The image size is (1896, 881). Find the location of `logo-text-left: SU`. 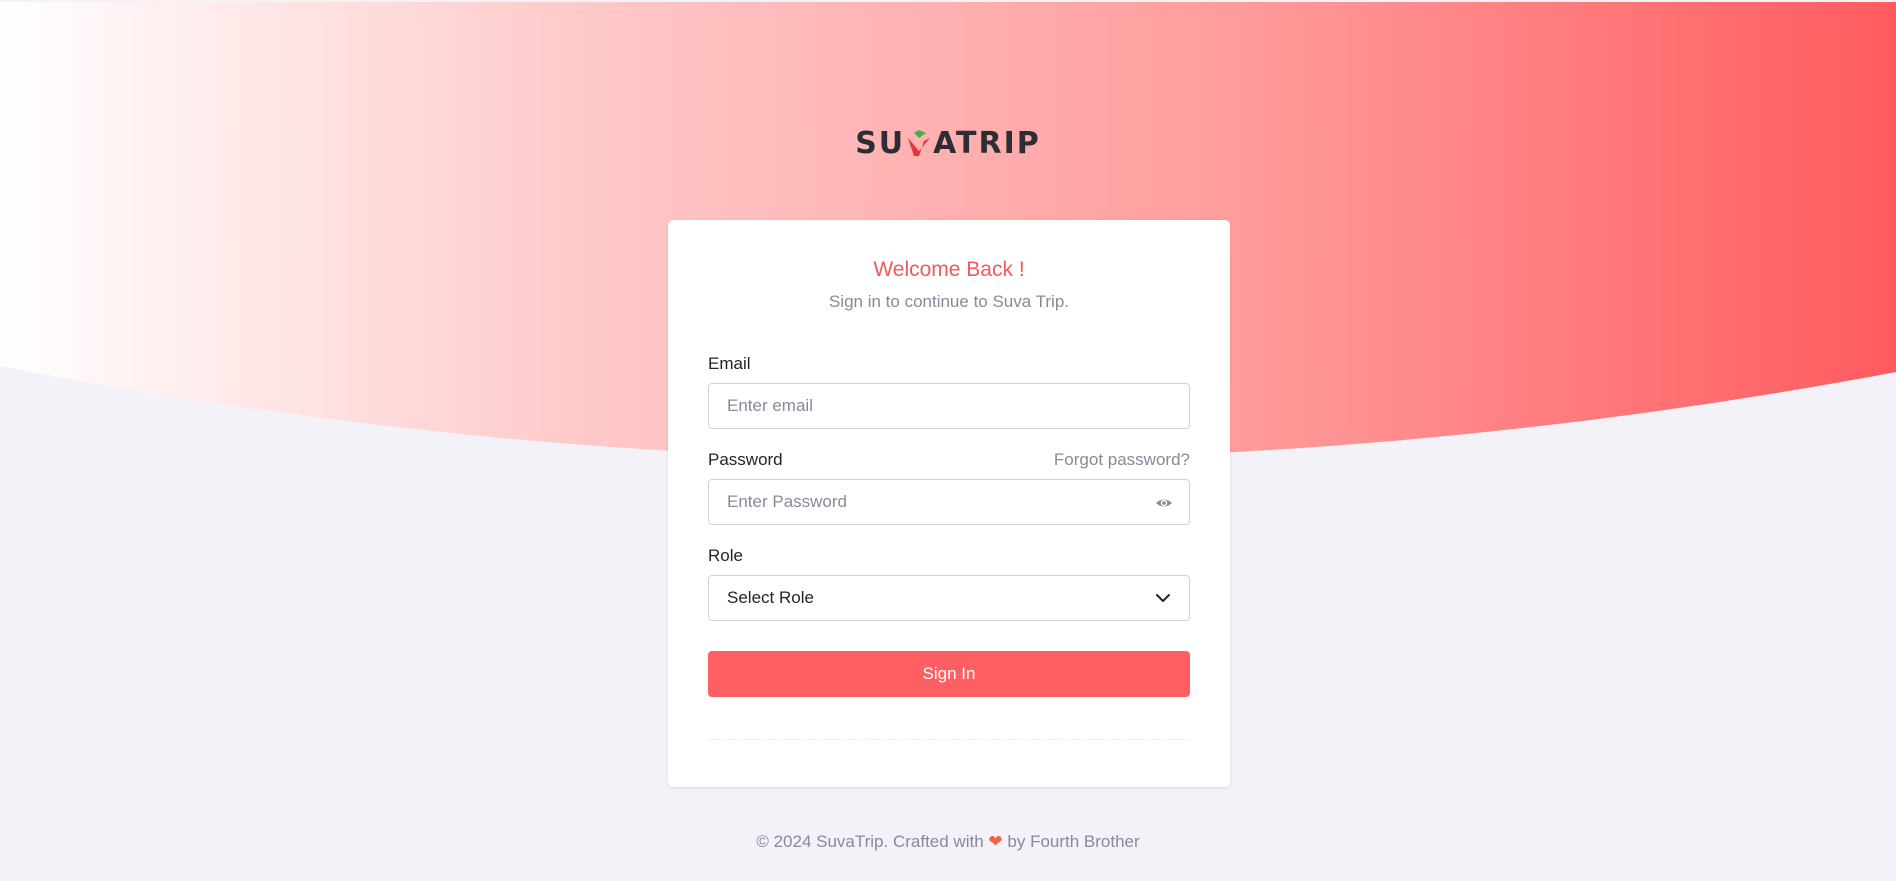

logo-text-left: SU is located at coordinates (880, 143).